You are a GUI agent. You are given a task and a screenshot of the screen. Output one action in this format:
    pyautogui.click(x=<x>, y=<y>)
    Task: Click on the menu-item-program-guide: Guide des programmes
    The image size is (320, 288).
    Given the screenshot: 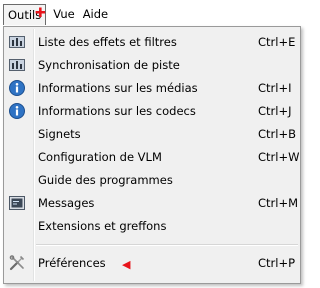 What is the action you would take?
    pyautogui.click(x=152, y=180)
    